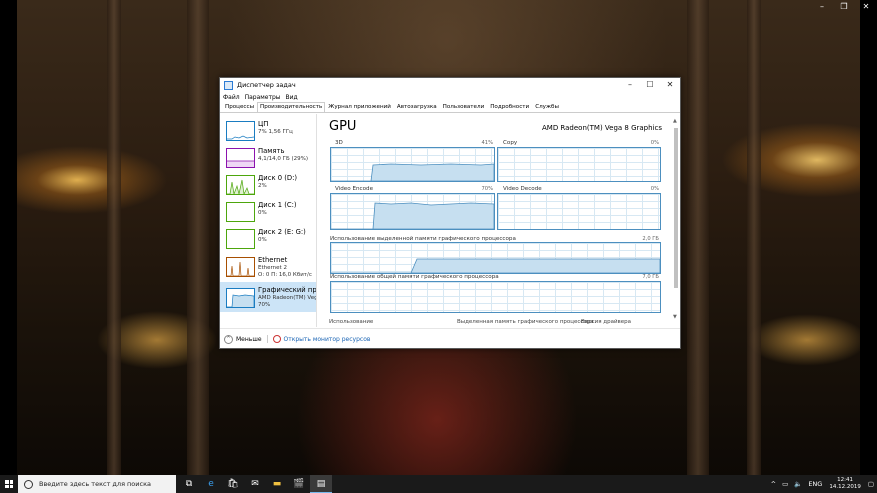  I want to click on edge-browser-icon: e, so click(211, 484).